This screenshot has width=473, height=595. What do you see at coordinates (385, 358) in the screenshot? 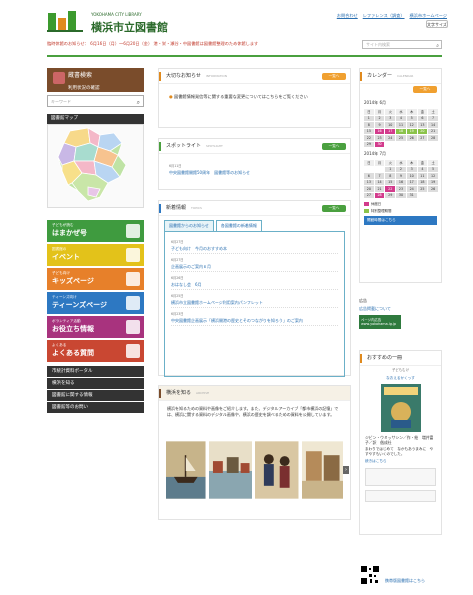
I see `recommend-title: おすすめの一冊` at bounding box center [385, 358].